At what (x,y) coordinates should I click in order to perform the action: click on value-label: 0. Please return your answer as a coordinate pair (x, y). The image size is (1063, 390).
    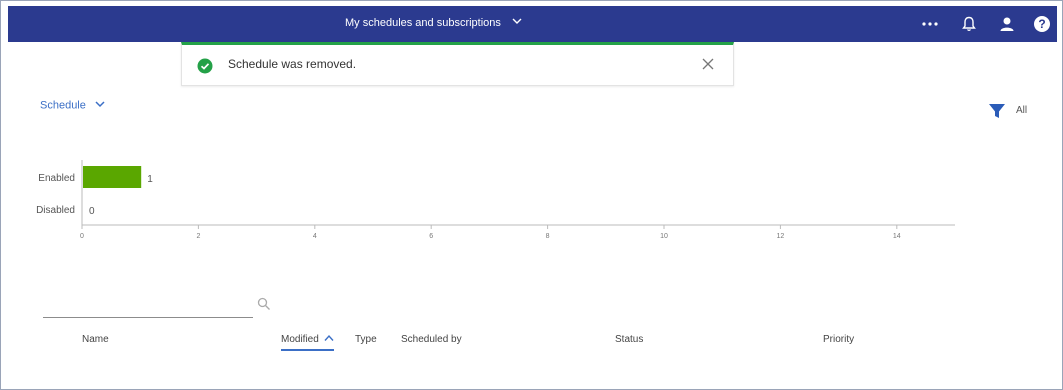
    Looking at the image, I should click on (92, 211).